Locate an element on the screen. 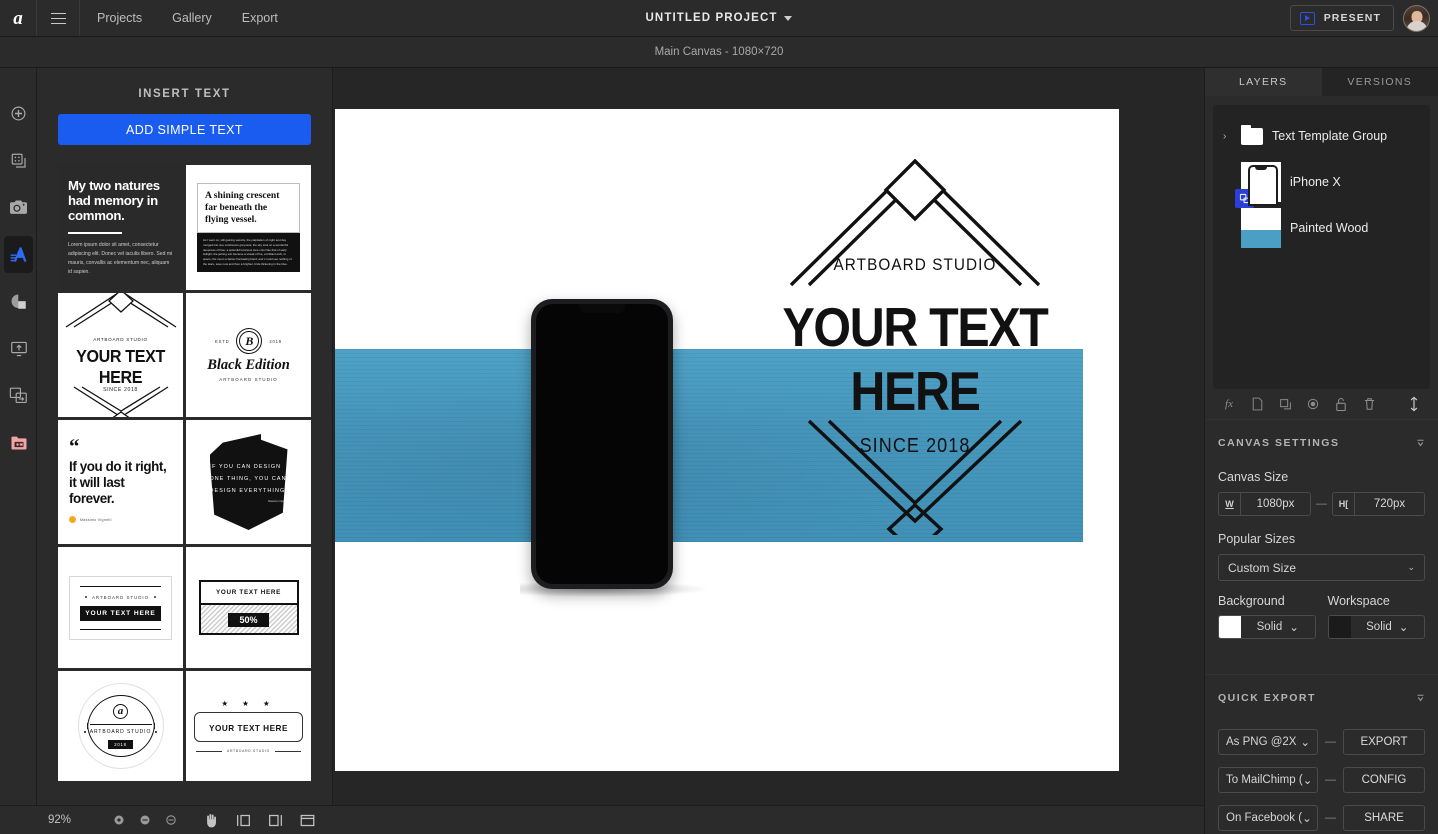 Image resolution: width=1438 pixels, height=834 pixels. rail-item-assets is located at coordinates (18, 442).